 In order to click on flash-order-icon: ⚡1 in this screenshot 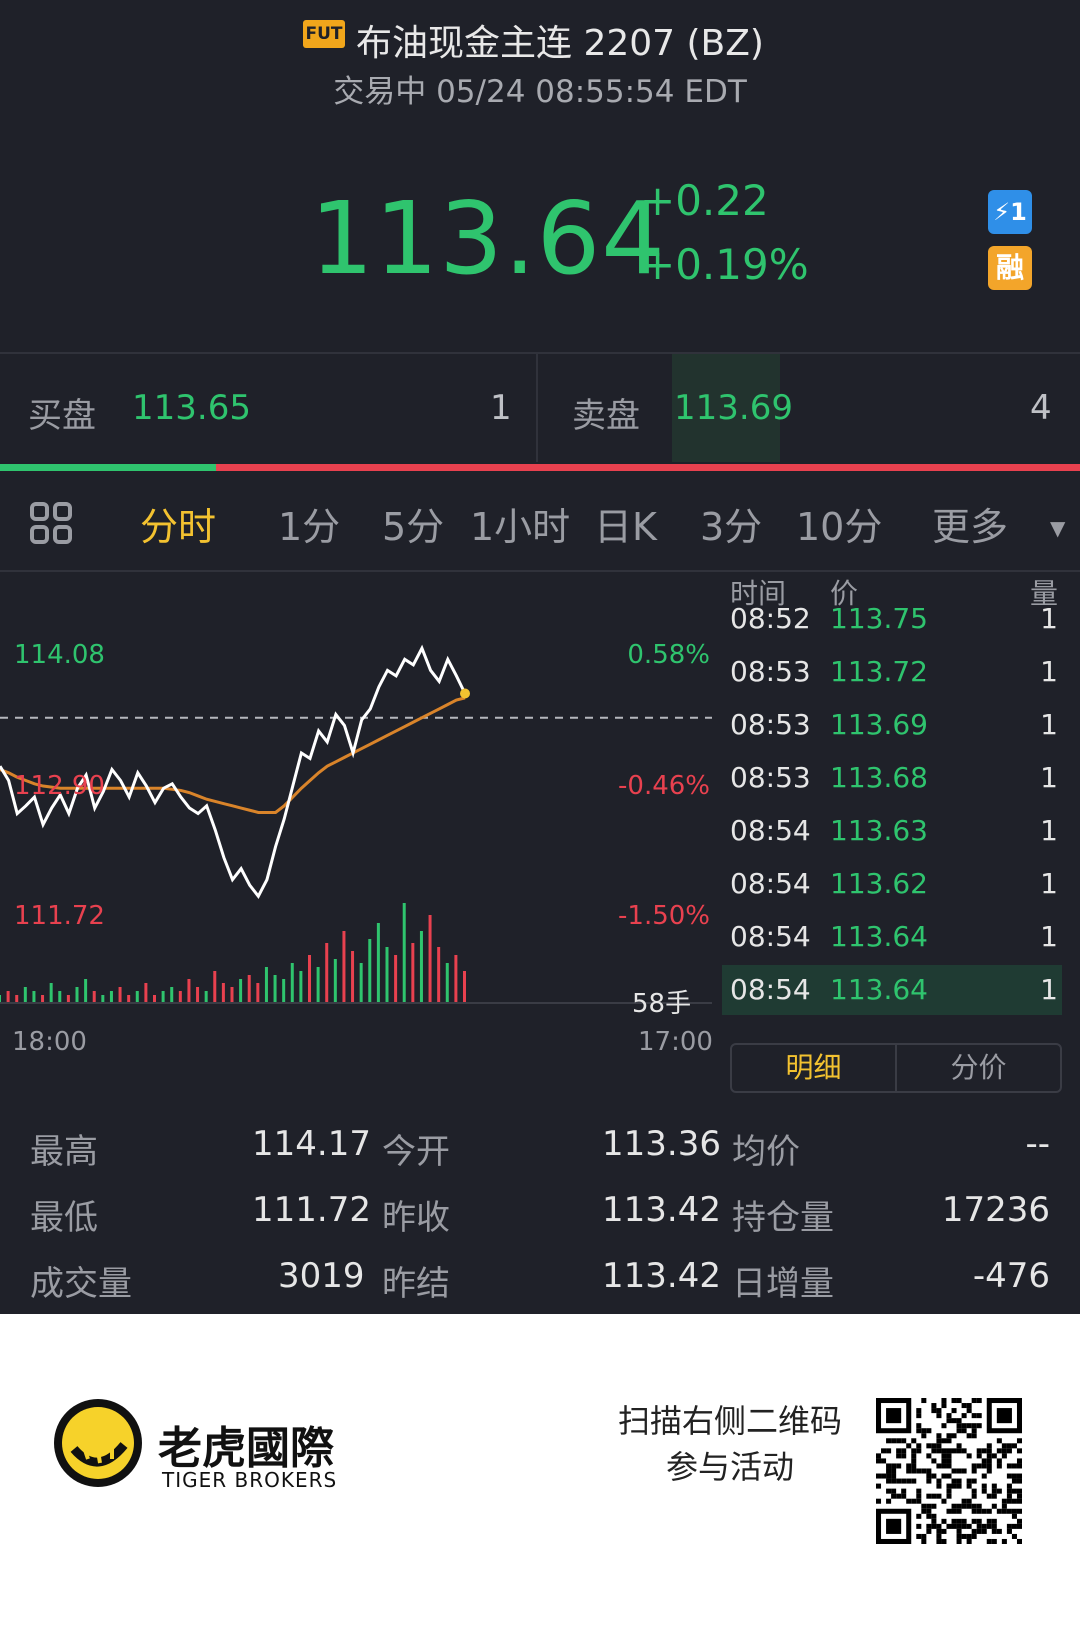, I will do `click(1010, 212)`.